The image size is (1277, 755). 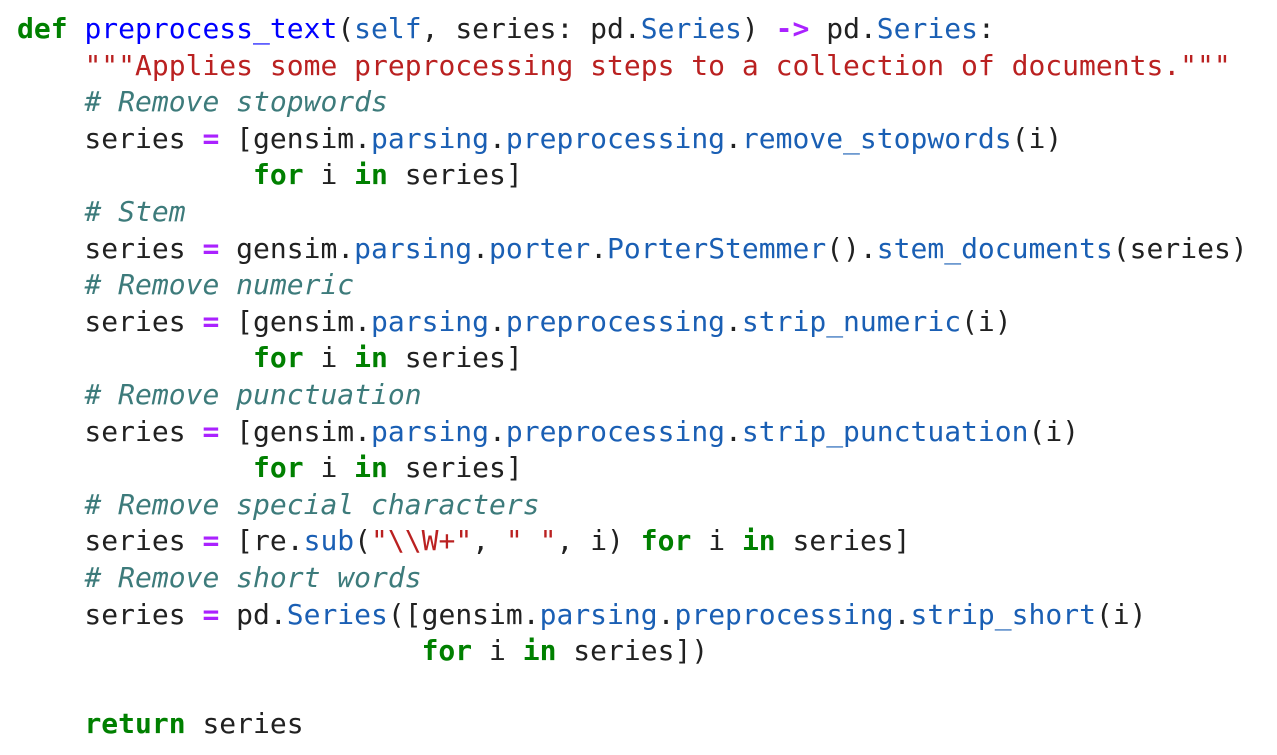 What do you see at coordinates (463, 614) in the screenshot?
I see `code-text: ([gensim.` at bounding box center [463, 614].